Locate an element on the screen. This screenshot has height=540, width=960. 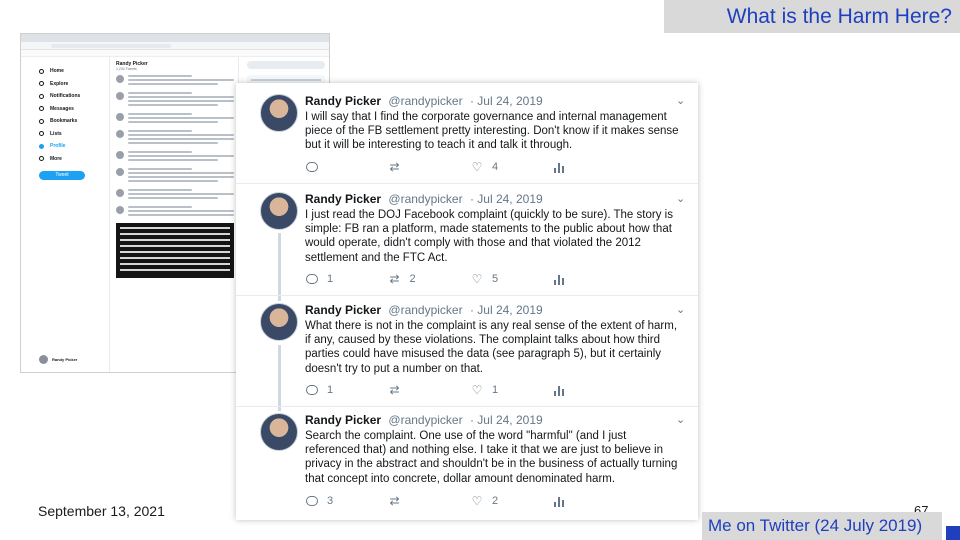
browser-address-bar is located at coordinates (175, 46).